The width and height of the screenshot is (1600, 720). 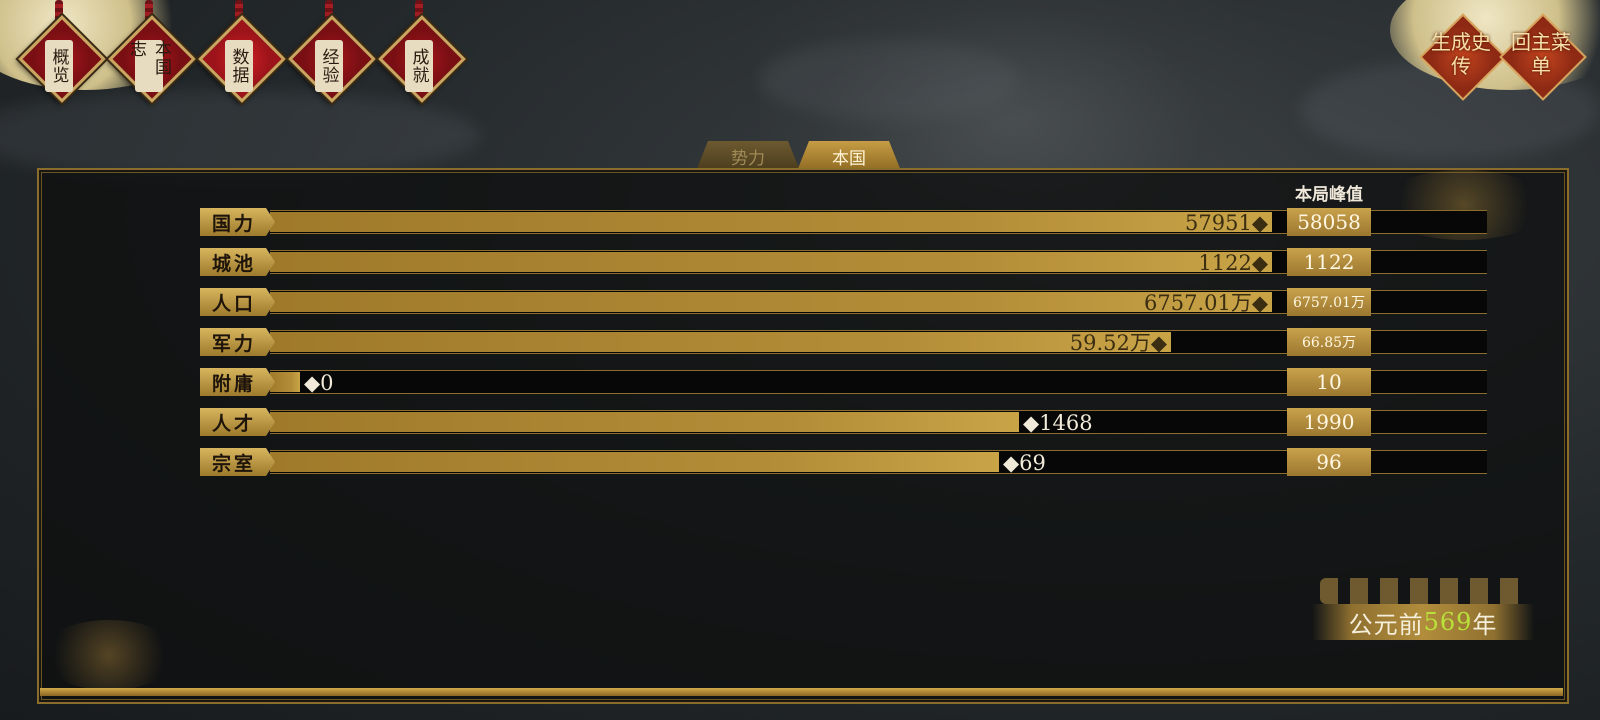 I want to click on nav-item-label: 本国志, so click(x=148, y=66).